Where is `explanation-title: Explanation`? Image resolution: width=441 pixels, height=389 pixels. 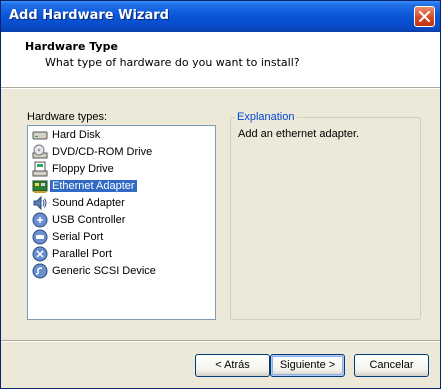 explanation-title: Explanation is located at coordinates (266, 117).